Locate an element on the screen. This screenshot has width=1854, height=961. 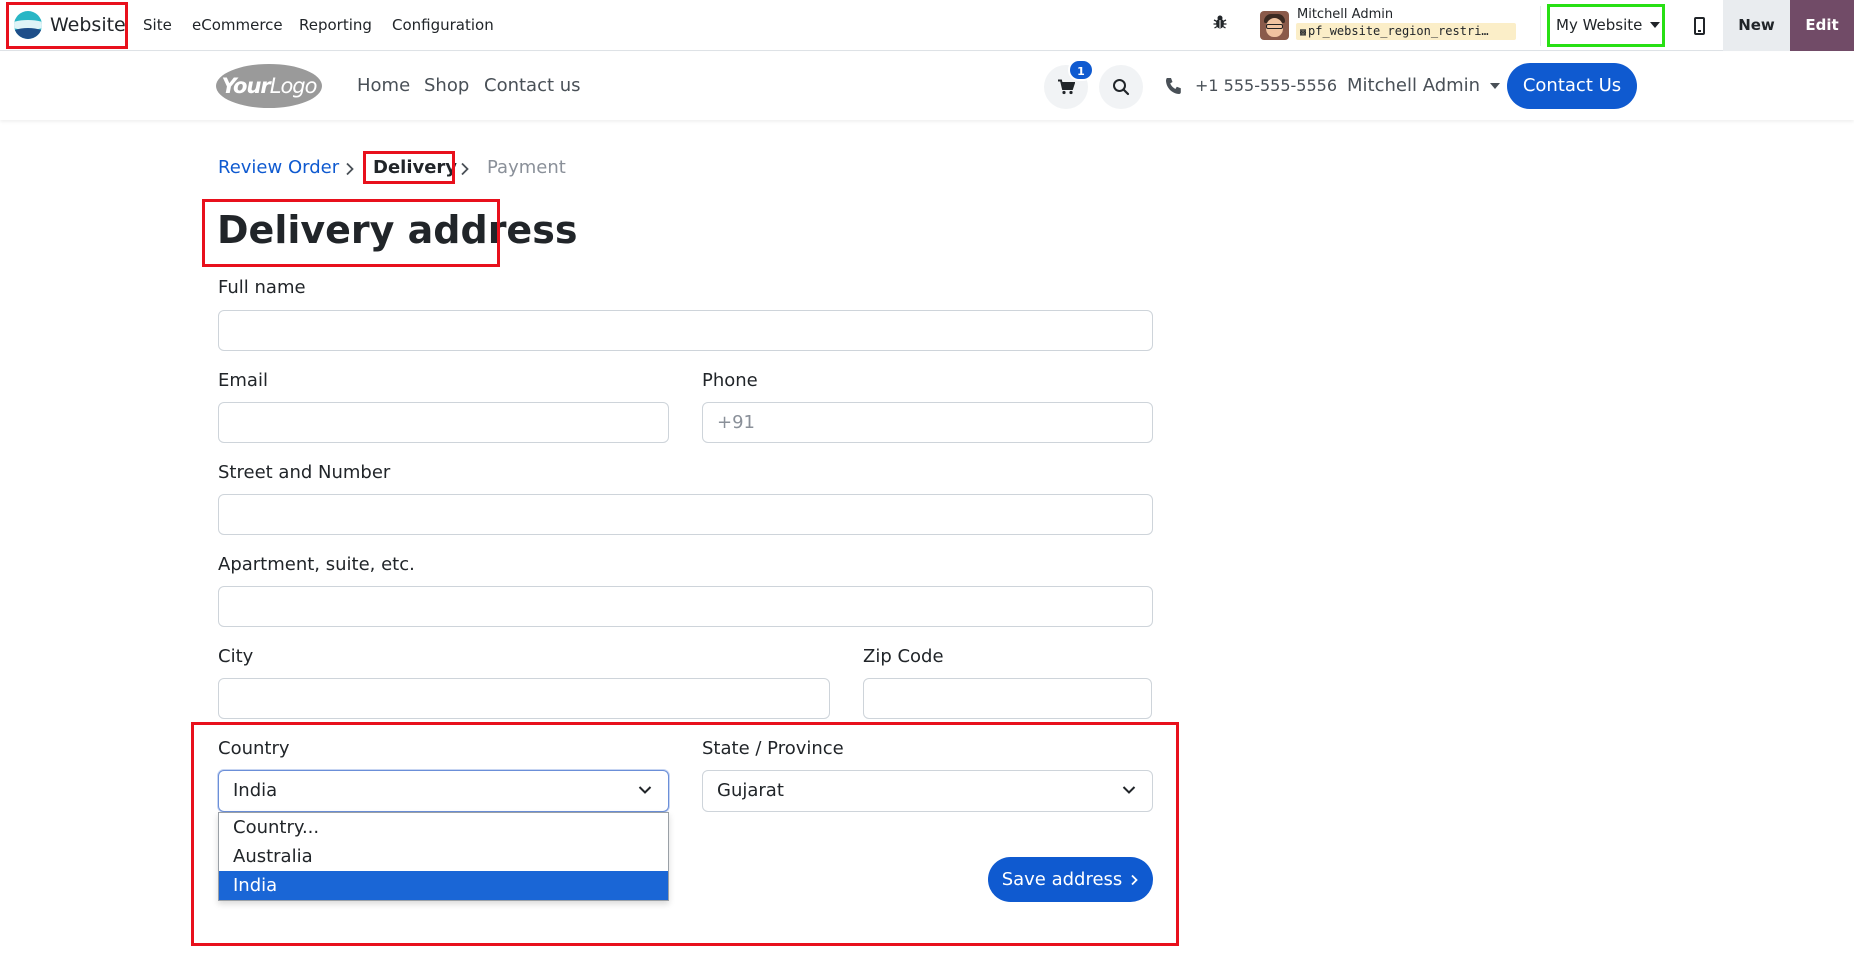
nav-shop: Shop is located at coordinates (446, 86).